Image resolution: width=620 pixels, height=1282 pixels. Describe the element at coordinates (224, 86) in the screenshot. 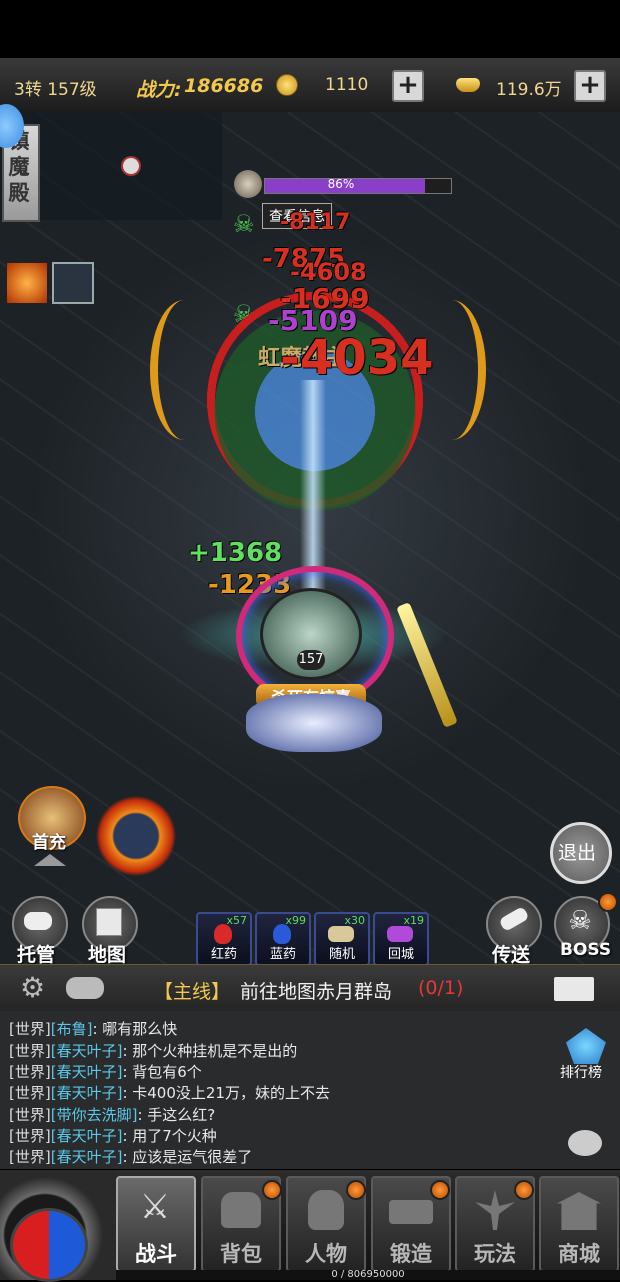

I see `power-value: 186686` at that location.